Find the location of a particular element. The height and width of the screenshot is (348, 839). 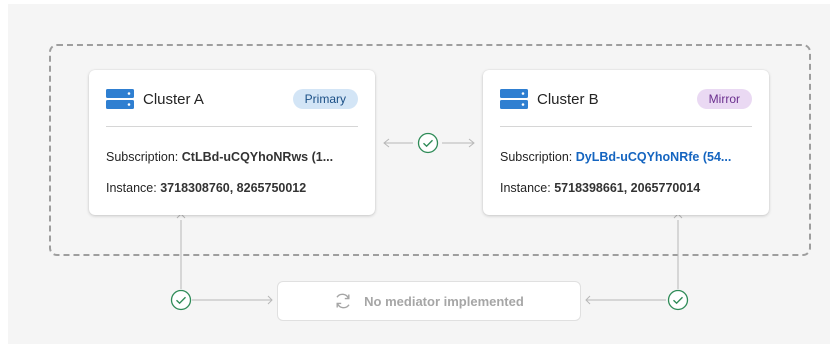

cluster-a-title: Cluster A is located at coordinates (173, 99).